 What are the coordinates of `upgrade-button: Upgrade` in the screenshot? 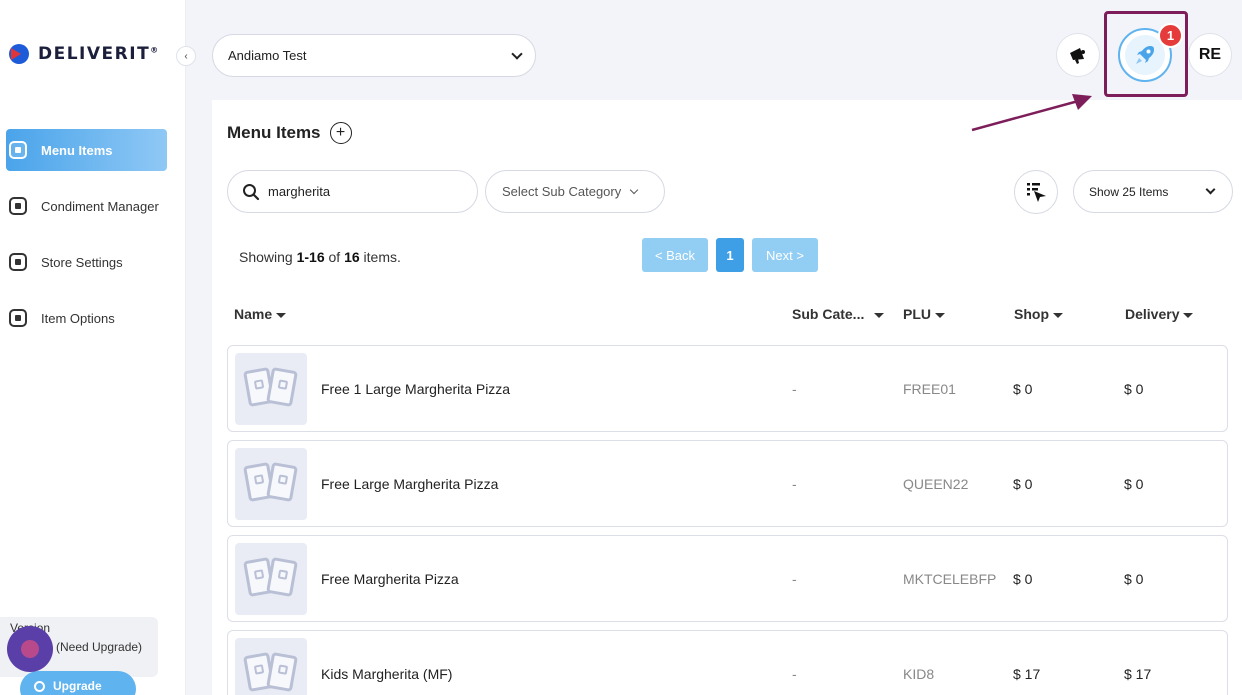 It's located at (78, 683).